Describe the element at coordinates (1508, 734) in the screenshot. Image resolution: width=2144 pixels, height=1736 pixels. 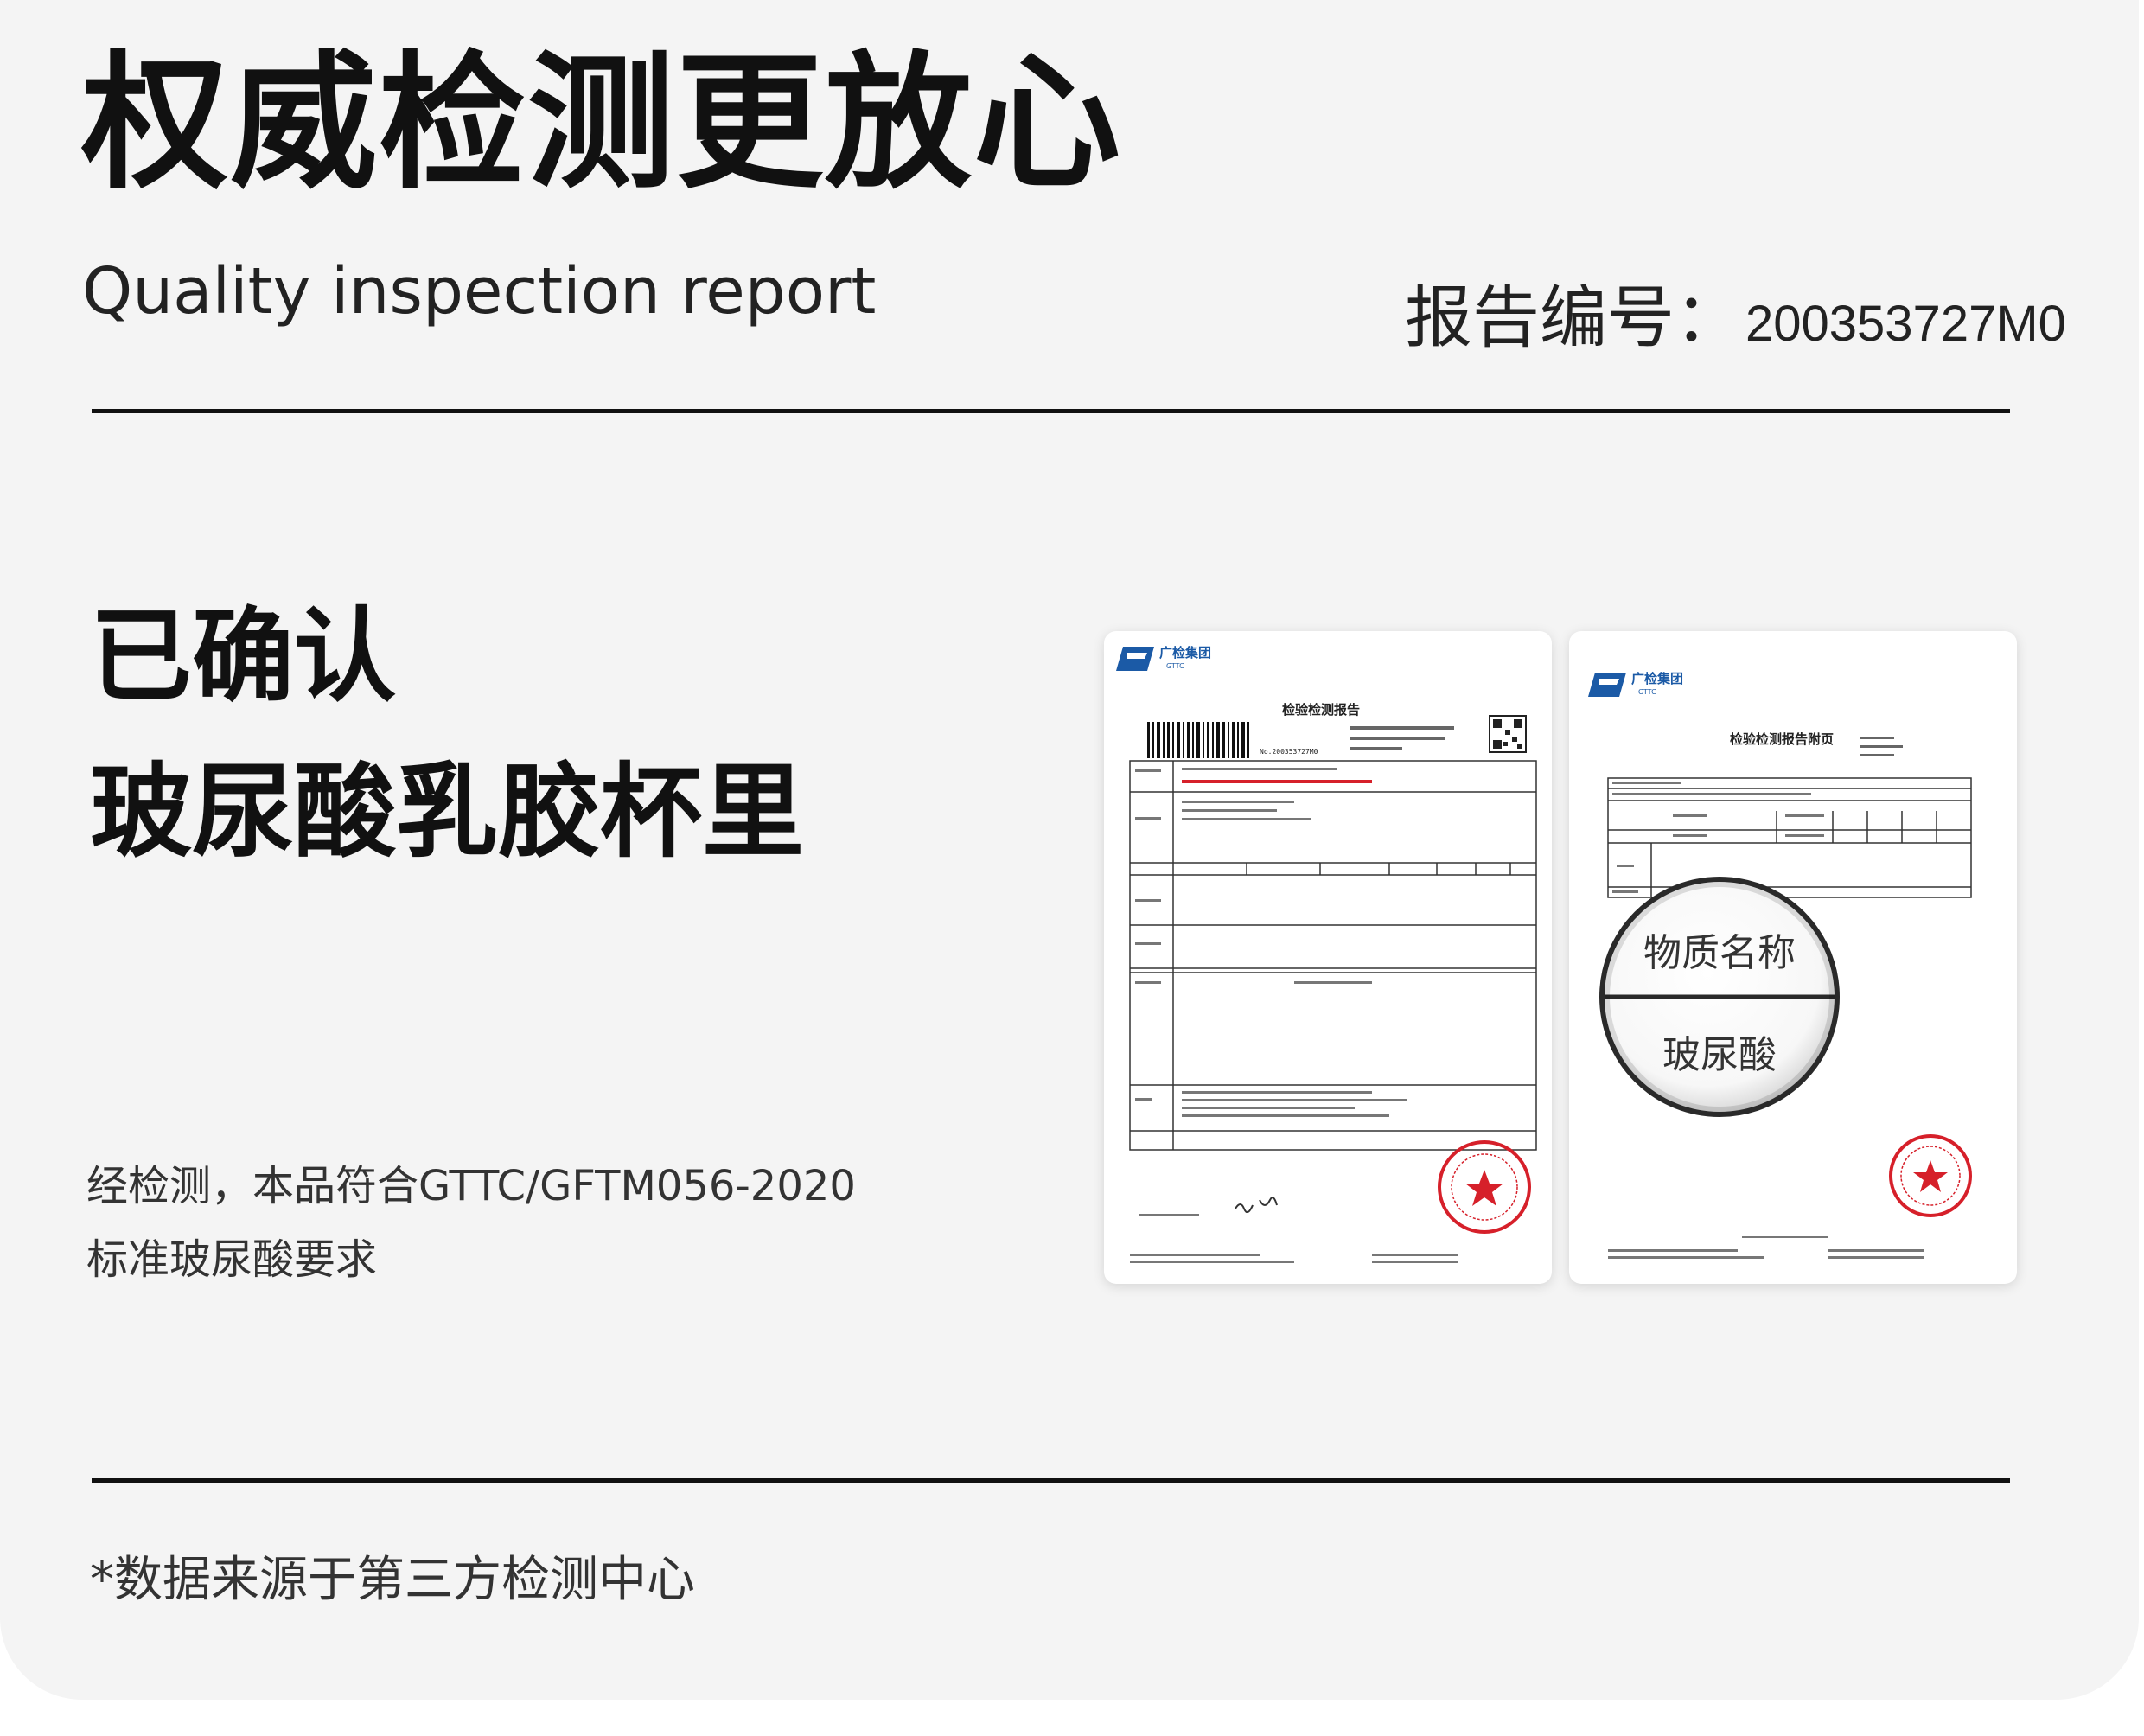
I see `qr-code-icon` at that location.